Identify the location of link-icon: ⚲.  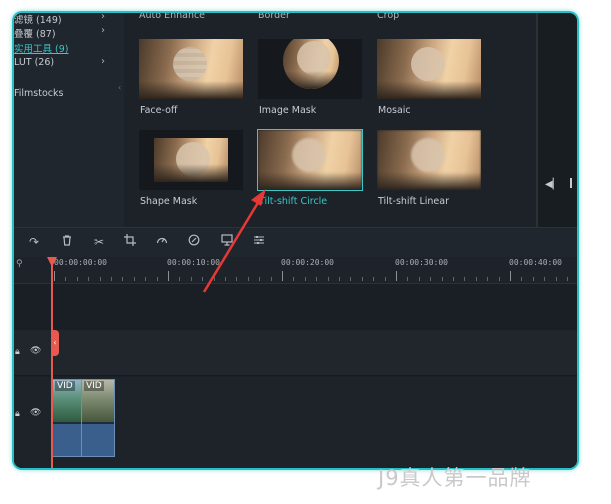
(19, 264).